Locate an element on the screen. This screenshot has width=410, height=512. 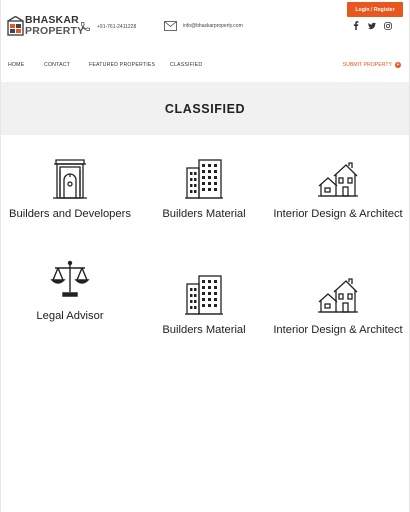
category-card-builders-developers: Builders and Developers is located at coordinates (70, 190).